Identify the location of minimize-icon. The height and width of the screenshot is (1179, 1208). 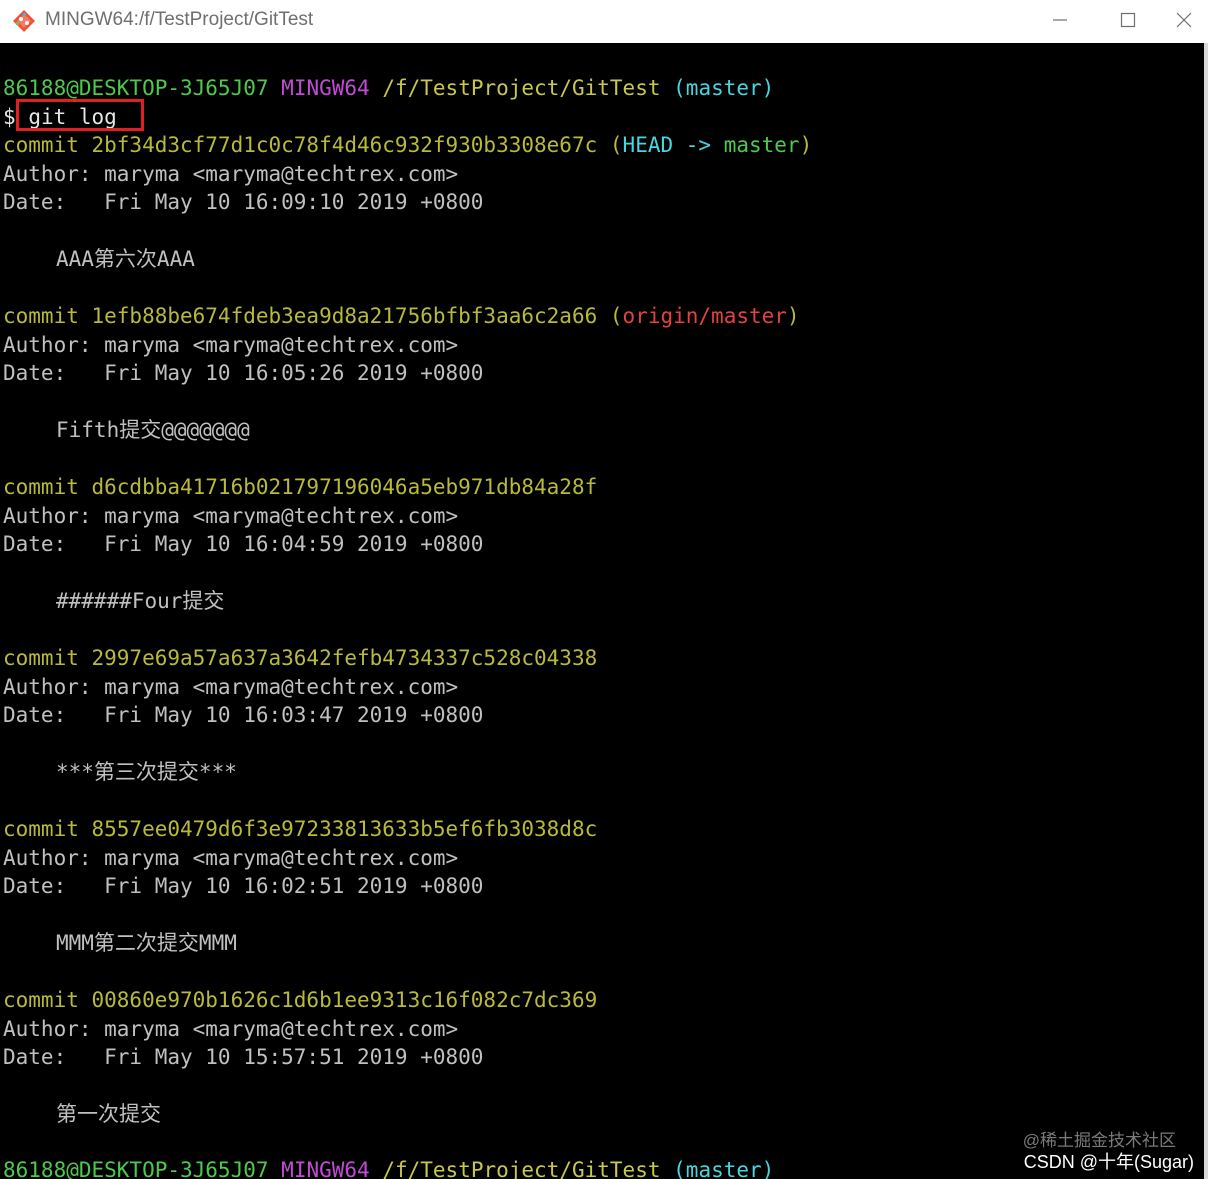
(1060, 20).